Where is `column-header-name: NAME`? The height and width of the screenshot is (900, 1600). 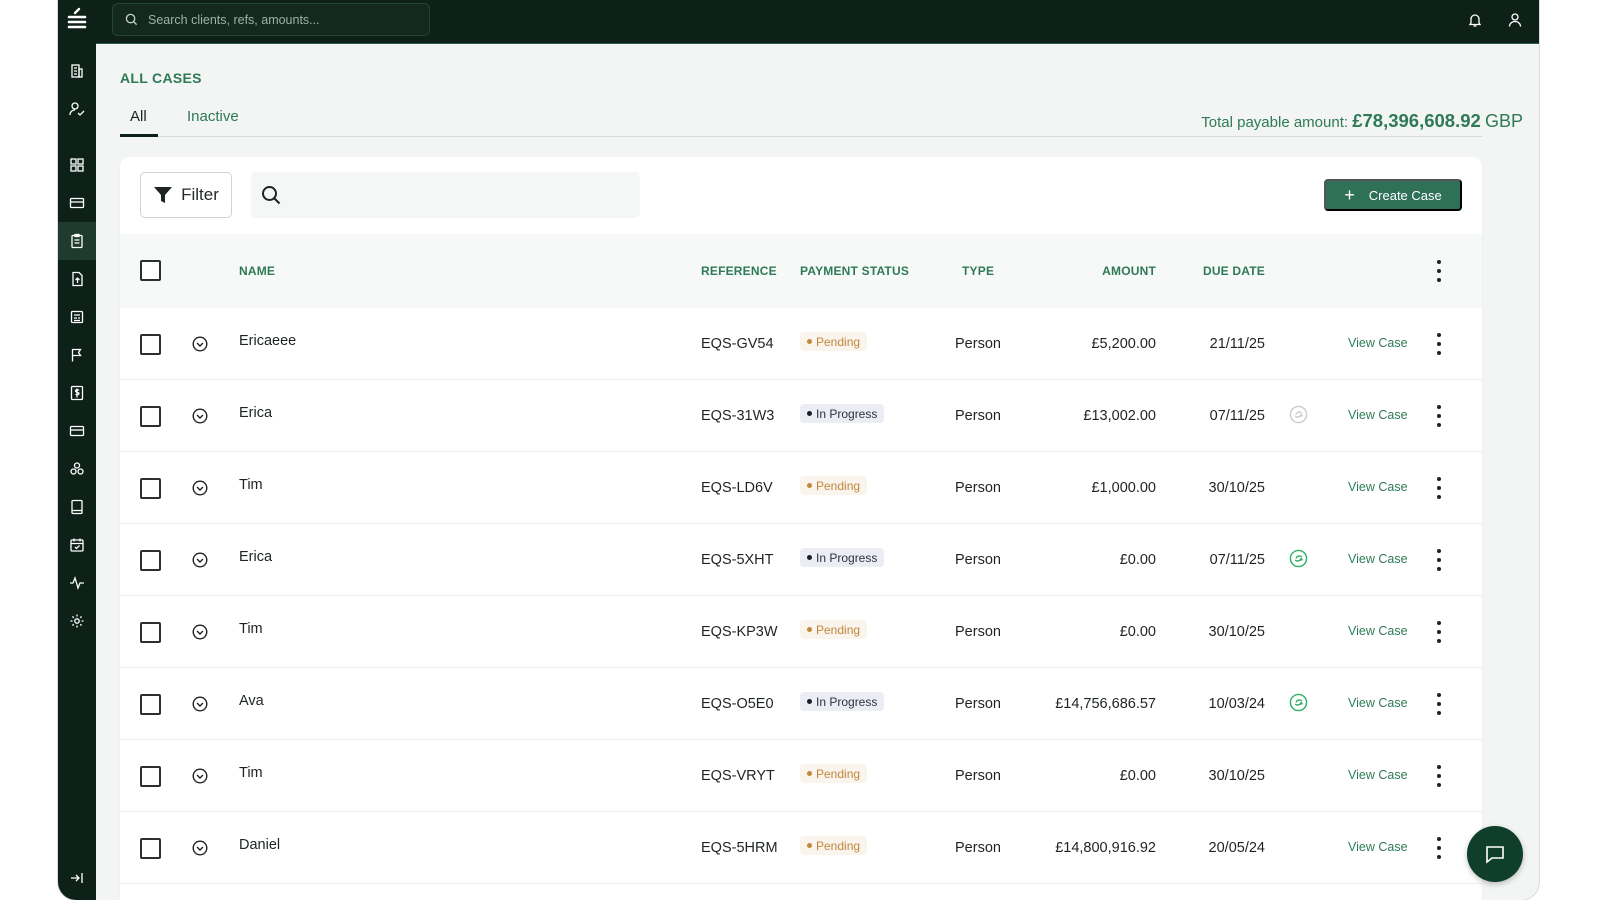 column-header-name: NAME is located at coordinates (257, 271).